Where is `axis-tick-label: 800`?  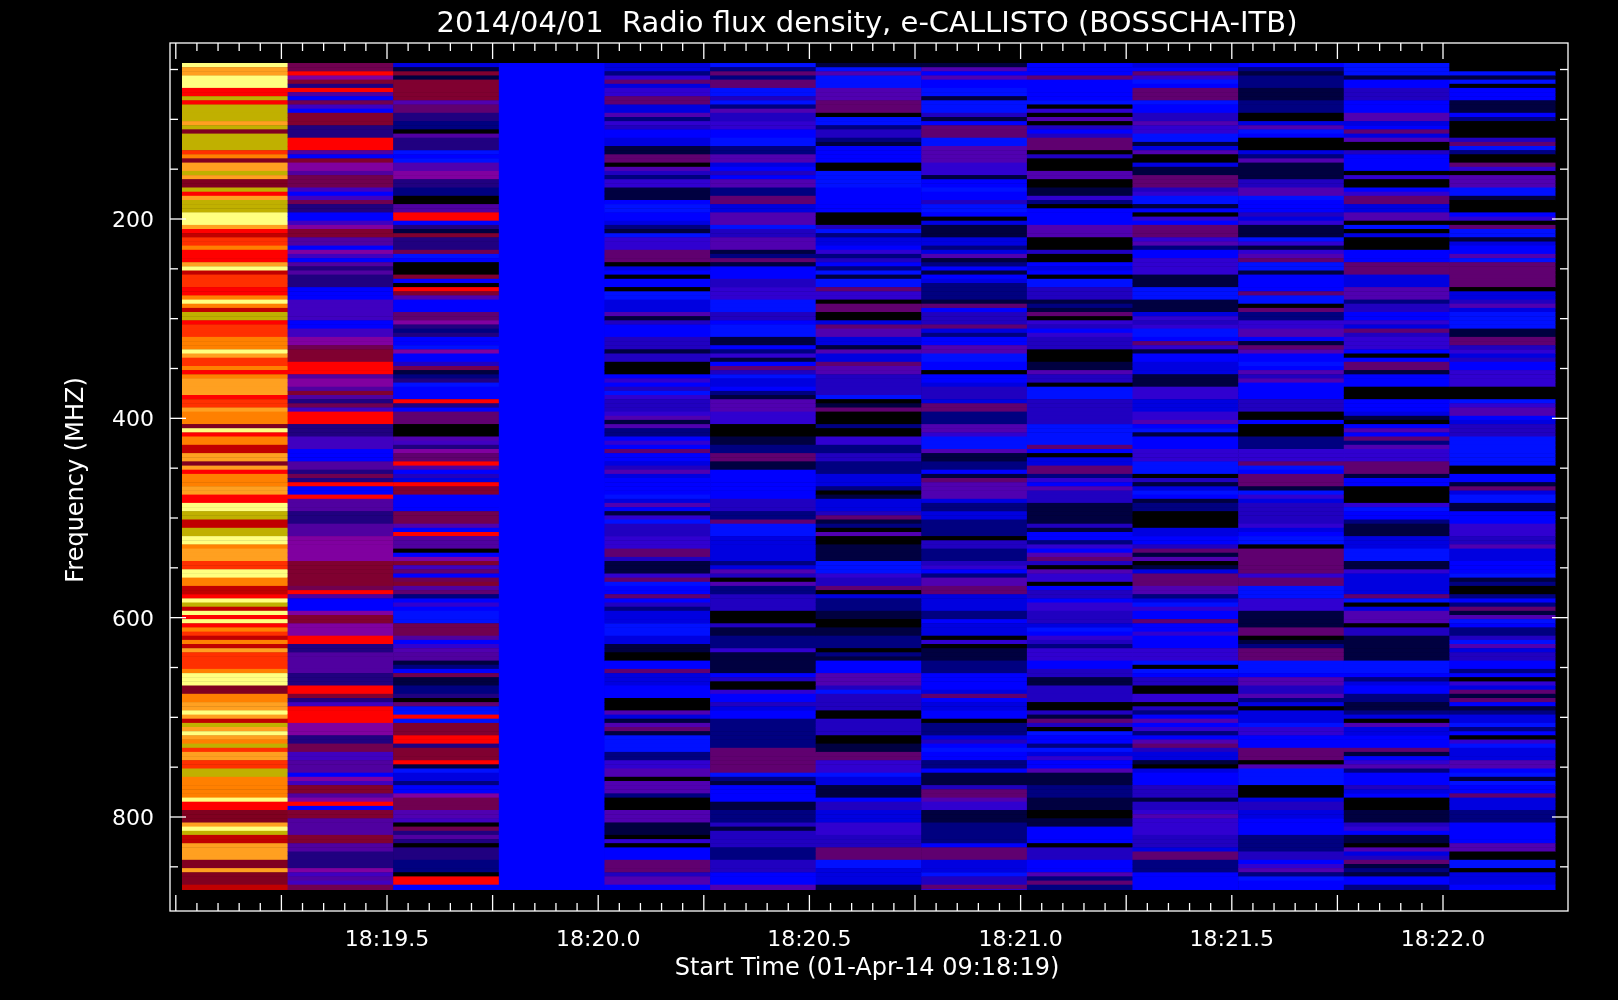 axis-tick-label: 800 is located at coordinates (133, 817).